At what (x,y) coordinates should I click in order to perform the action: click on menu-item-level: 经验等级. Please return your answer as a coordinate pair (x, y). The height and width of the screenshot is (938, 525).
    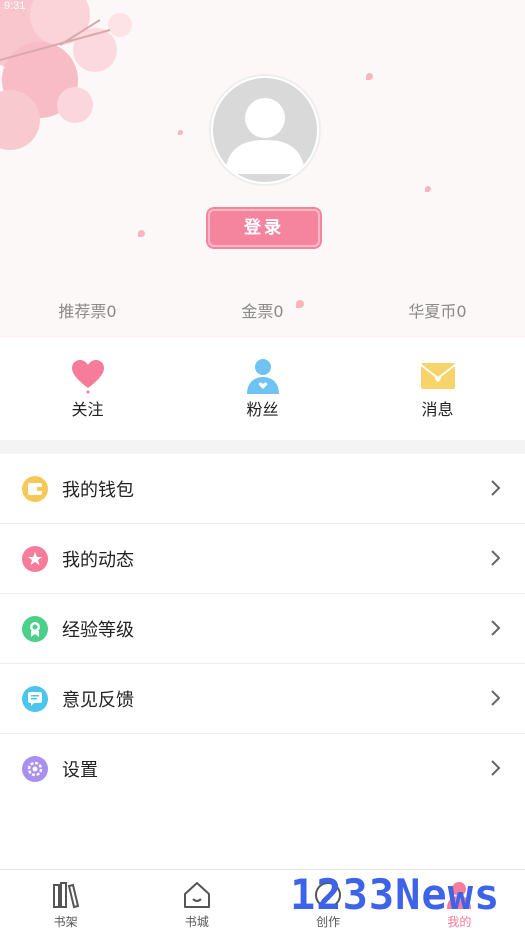
    Looking at the image, I should click on (262, 629).